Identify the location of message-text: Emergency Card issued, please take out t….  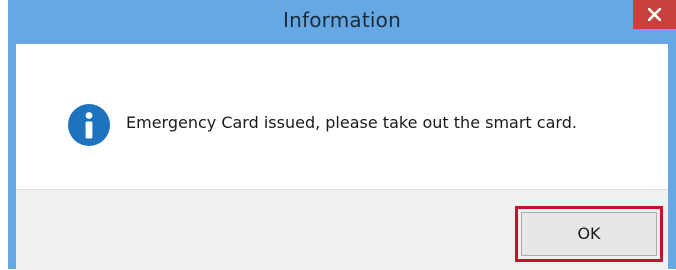
(351, 122).